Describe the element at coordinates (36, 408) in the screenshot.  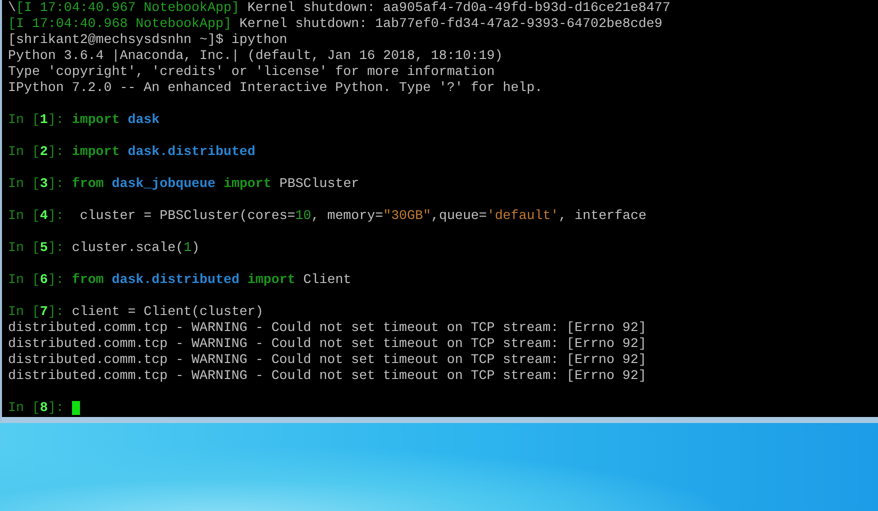
I see `prompt-line: In [8]:` at that location.